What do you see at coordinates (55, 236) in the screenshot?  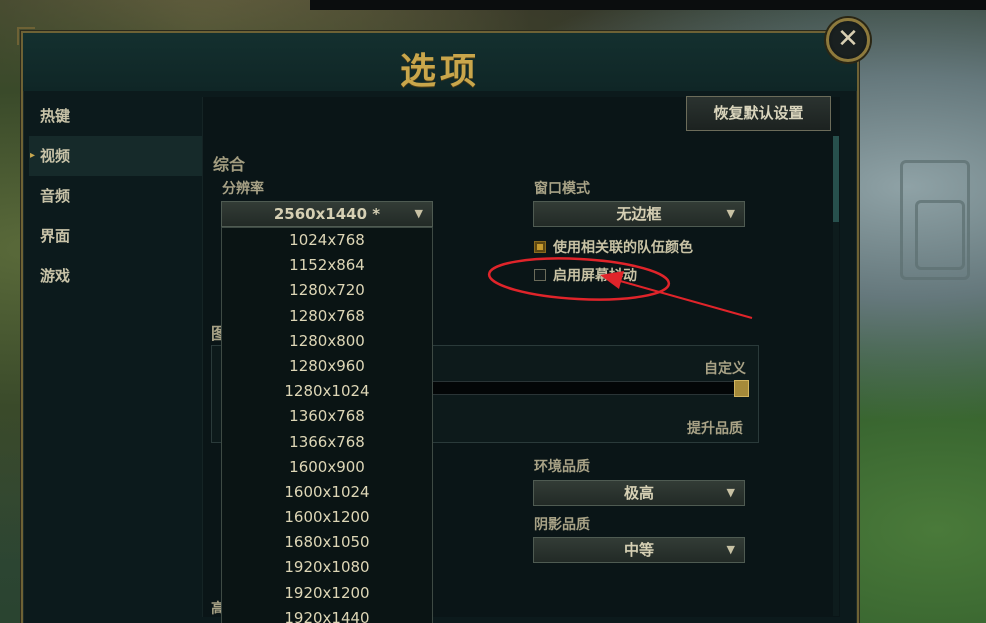 I see `sidebar-item-label: 界面` at bounding box center [55, 236].